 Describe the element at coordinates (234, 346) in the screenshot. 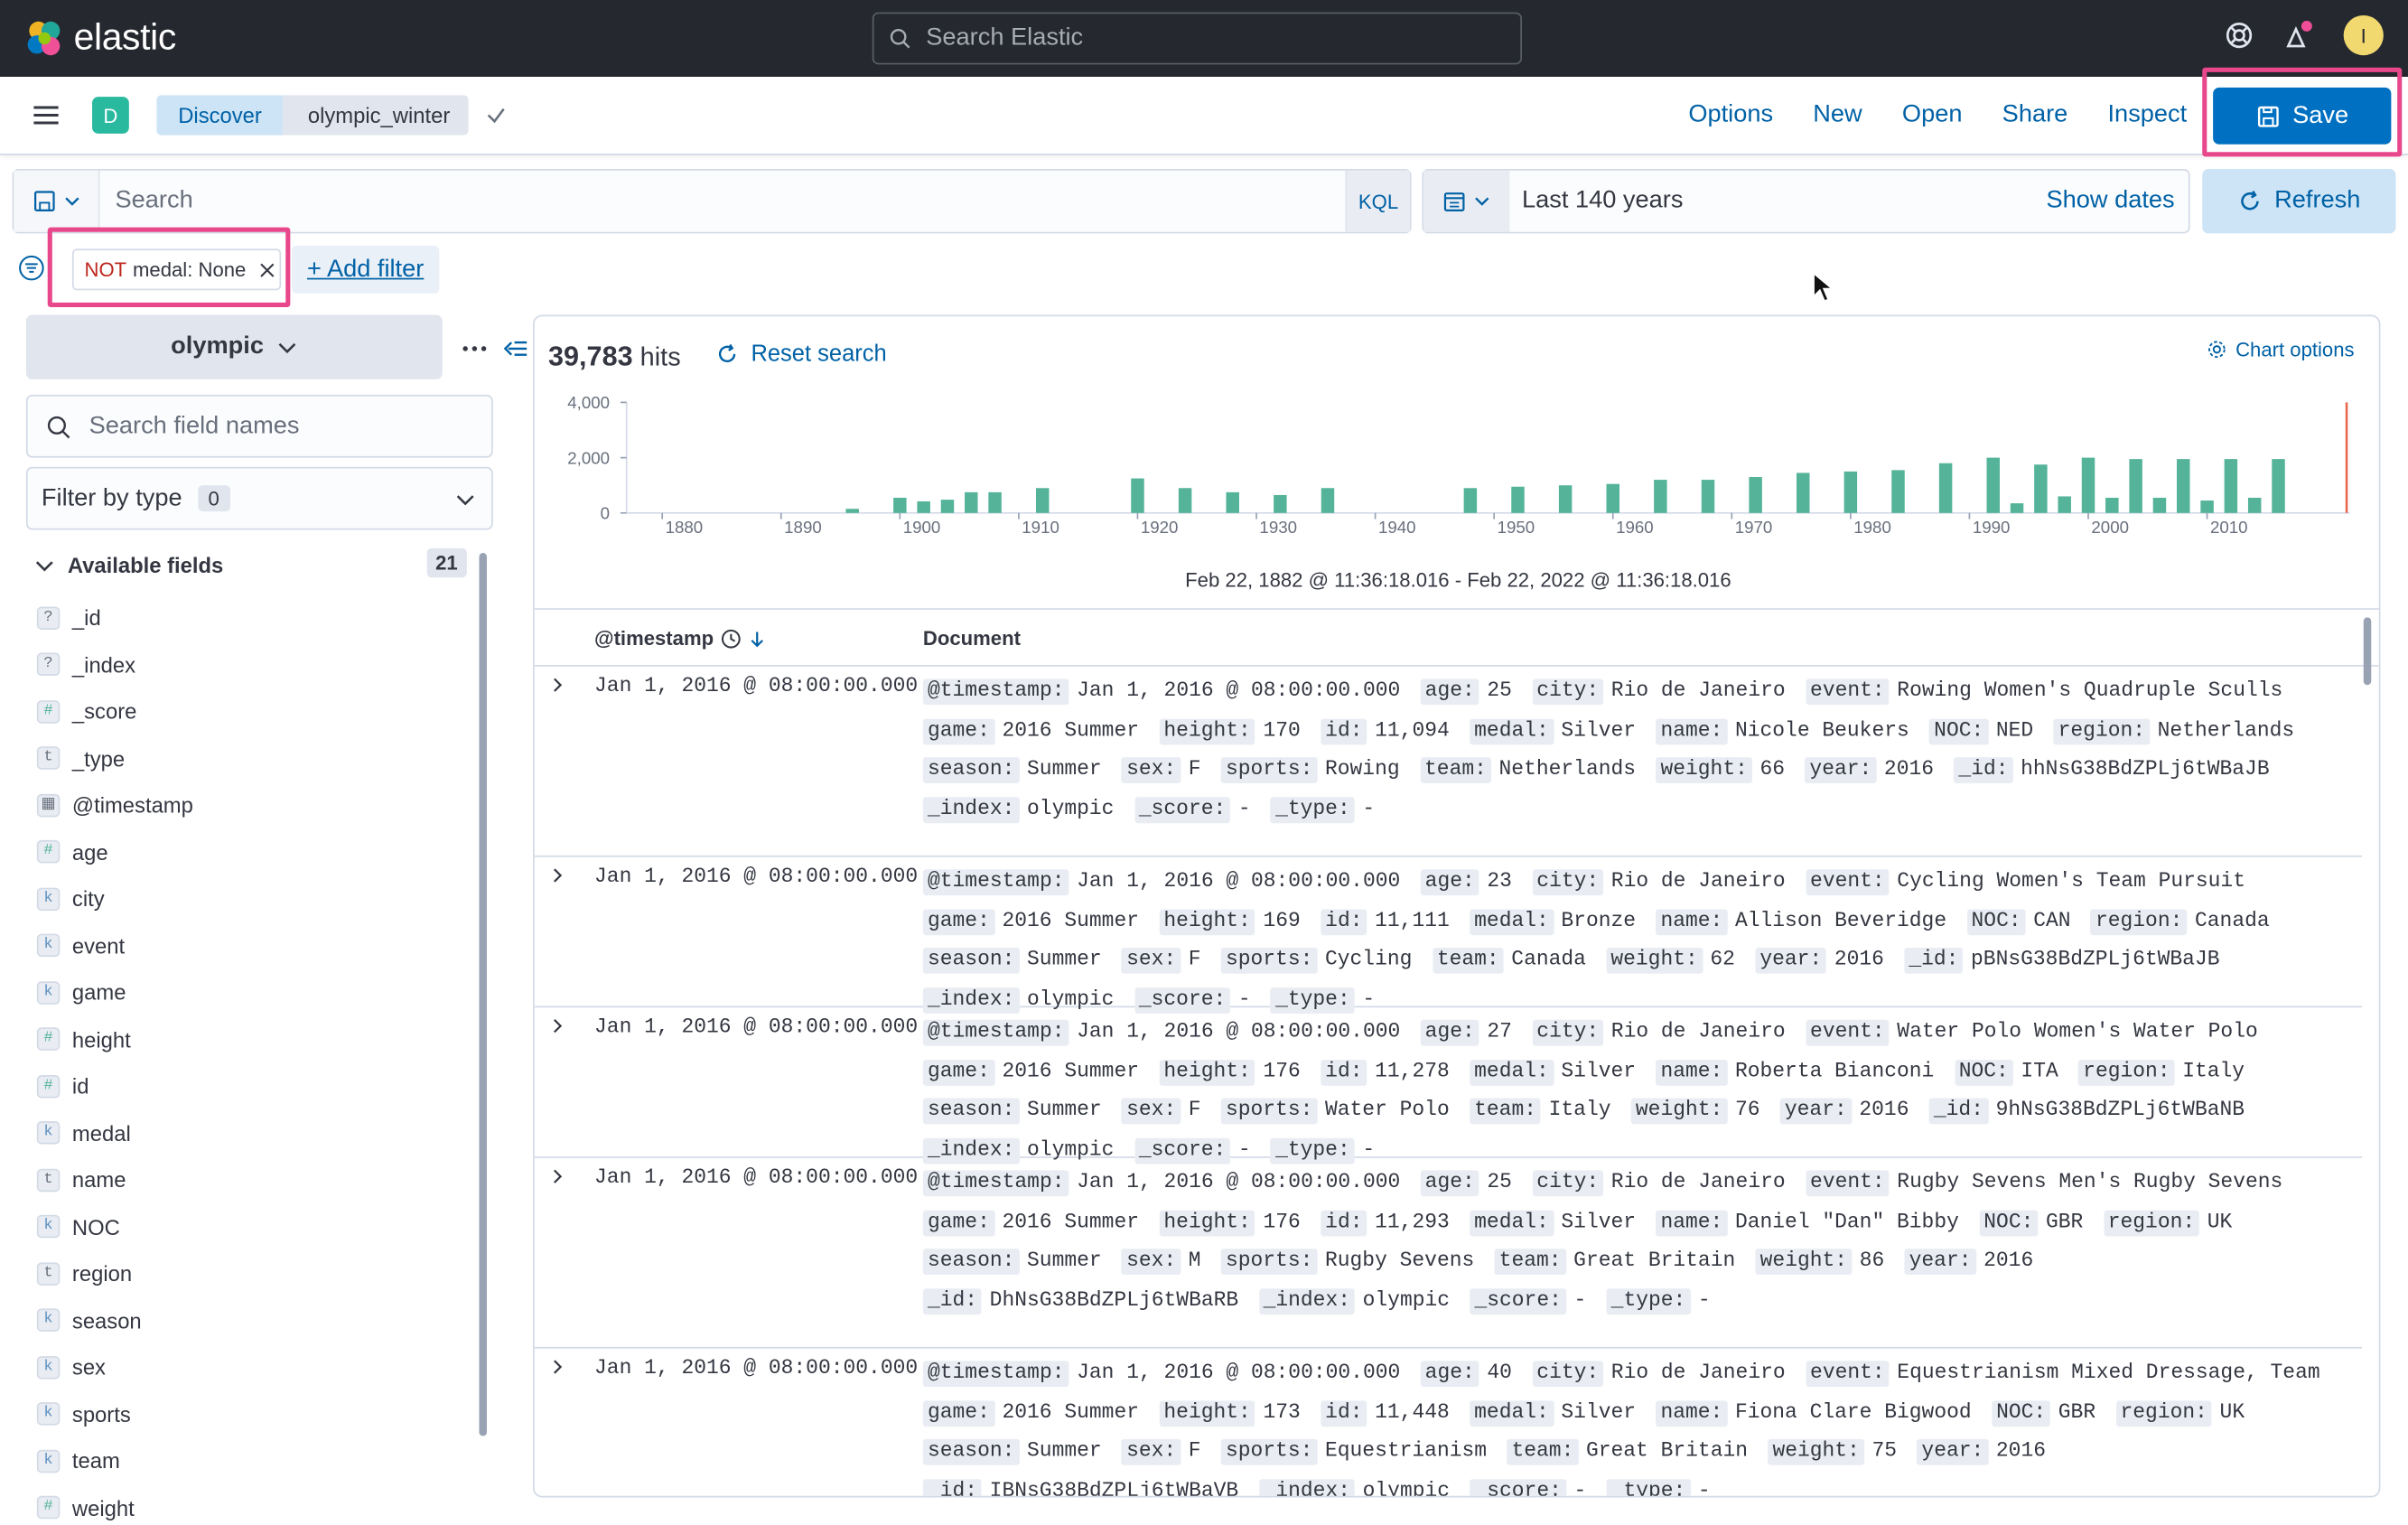

I see `index-pattern-selector: olympic` at that location.